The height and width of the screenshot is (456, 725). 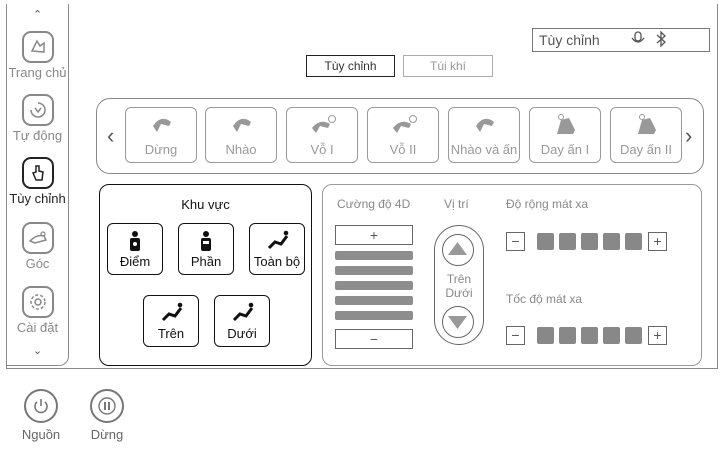 What do you see at coordinates (459, 279) in the screenshot?
I see `position-up-label: Trên` at bounding box center [459, 279].